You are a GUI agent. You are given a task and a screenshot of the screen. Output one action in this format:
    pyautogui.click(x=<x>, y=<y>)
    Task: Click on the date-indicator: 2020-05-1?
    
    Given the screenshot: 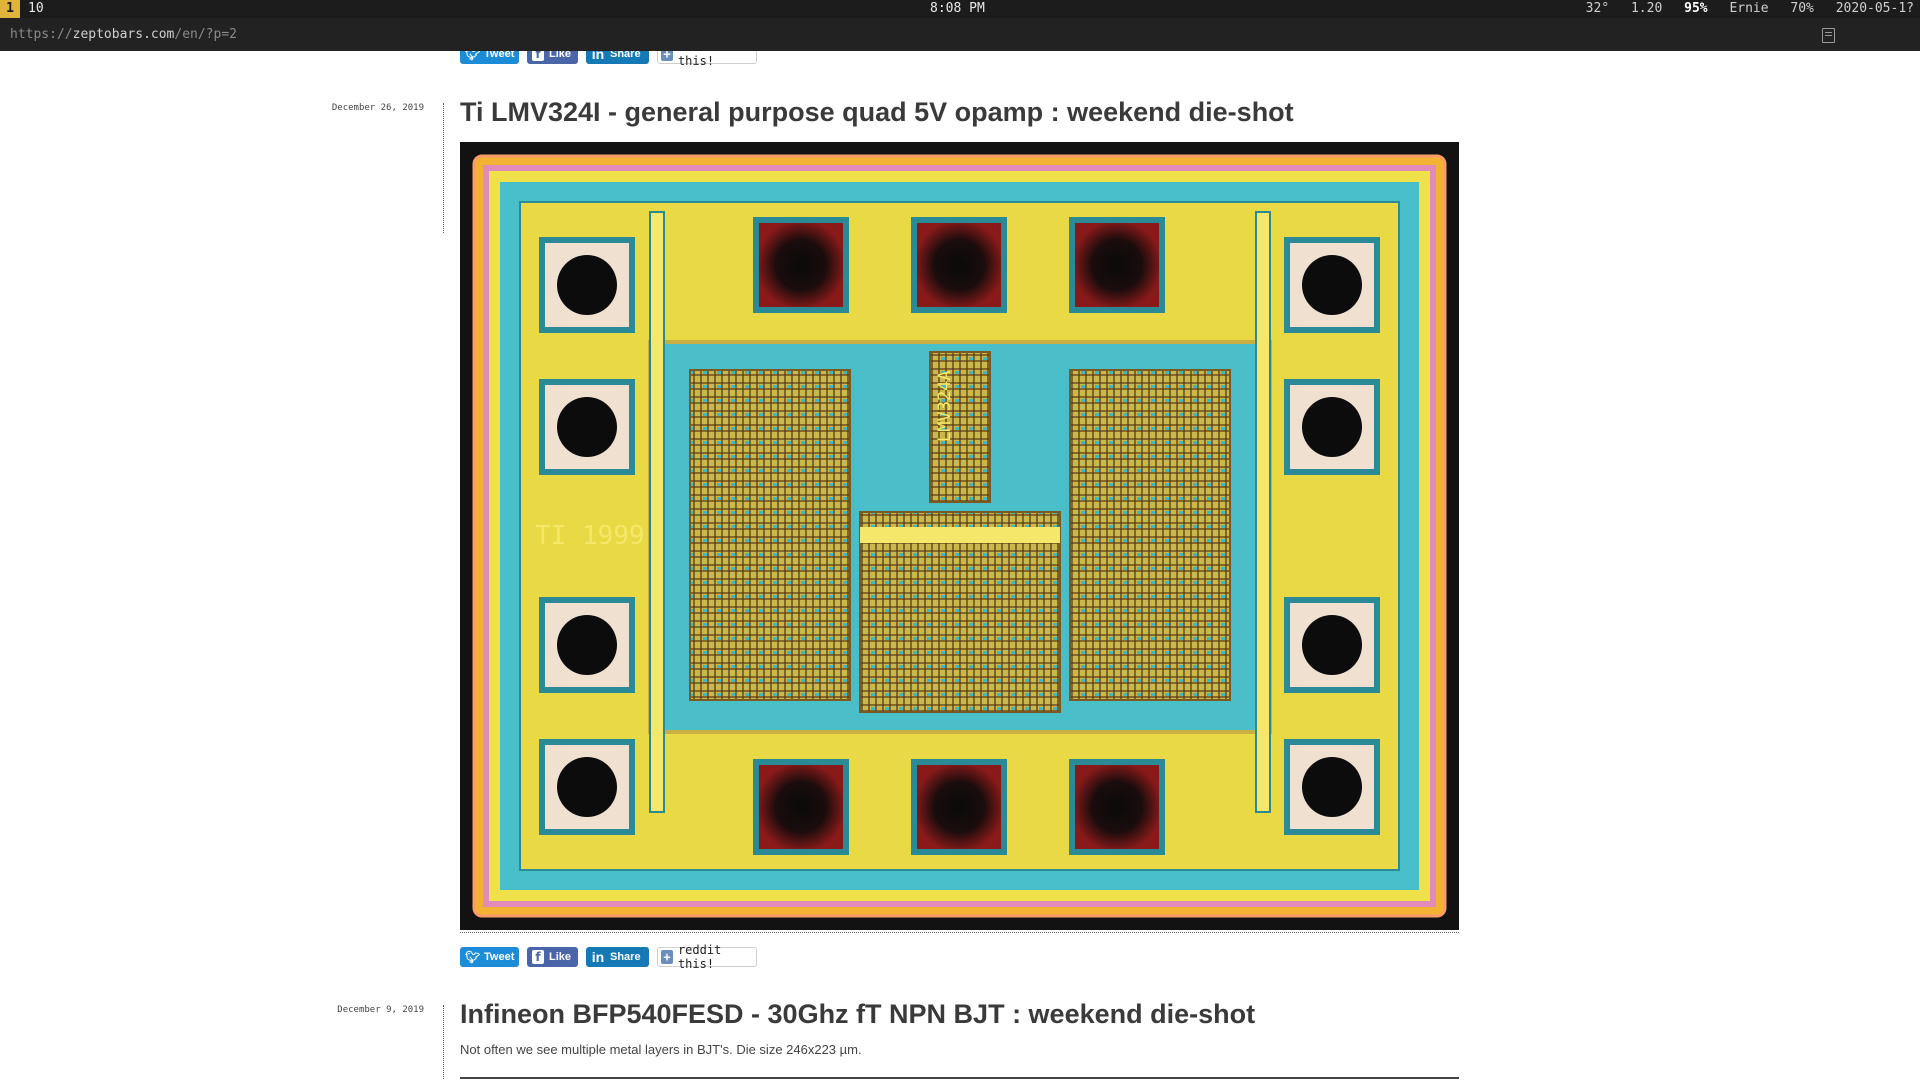 What is the action you would take?
    pyautogui.click(x=1874, y=8)
    